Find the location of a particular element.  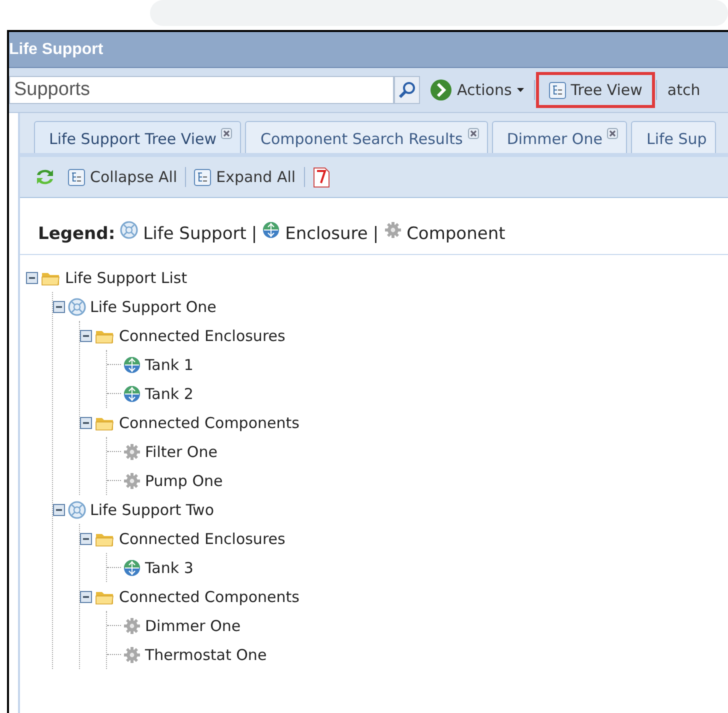

search-field: Supports is located at coordinates (201, 90).